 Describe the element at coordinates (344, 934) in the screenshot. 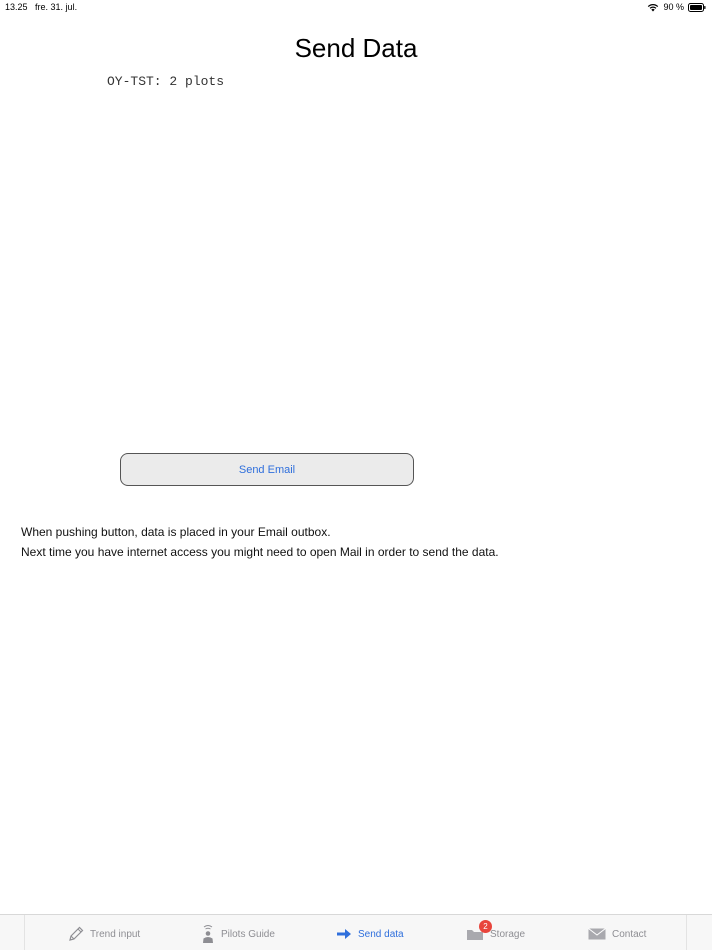

I see `arrow-right-icon` at that location.